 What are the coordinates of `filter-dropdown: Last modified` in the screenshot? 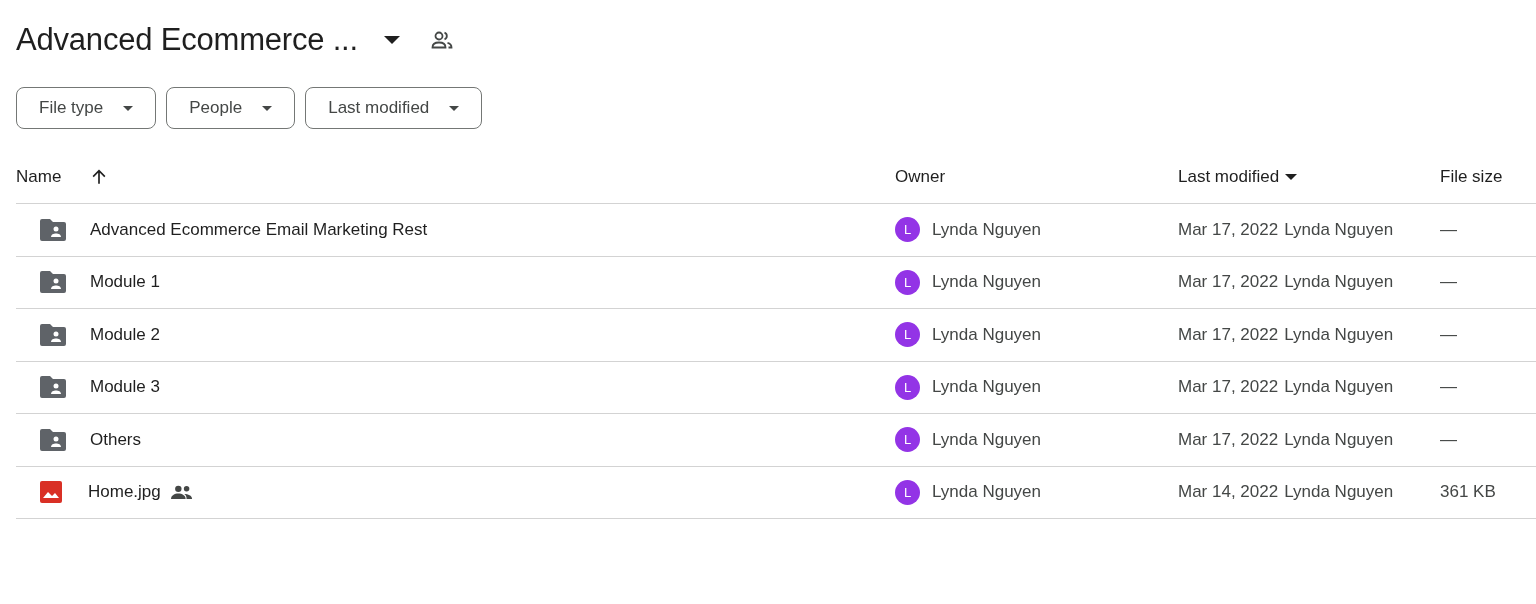 It's located at (394, 108).